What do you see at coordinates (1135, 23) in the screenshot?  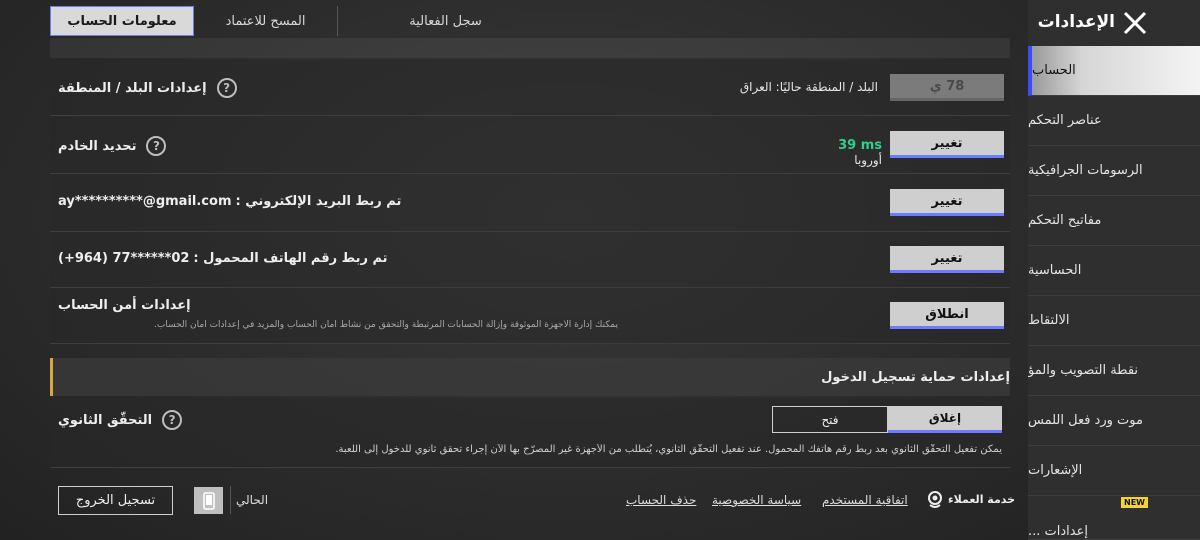 I see `close-icon` at bounding box center [1135, 23].